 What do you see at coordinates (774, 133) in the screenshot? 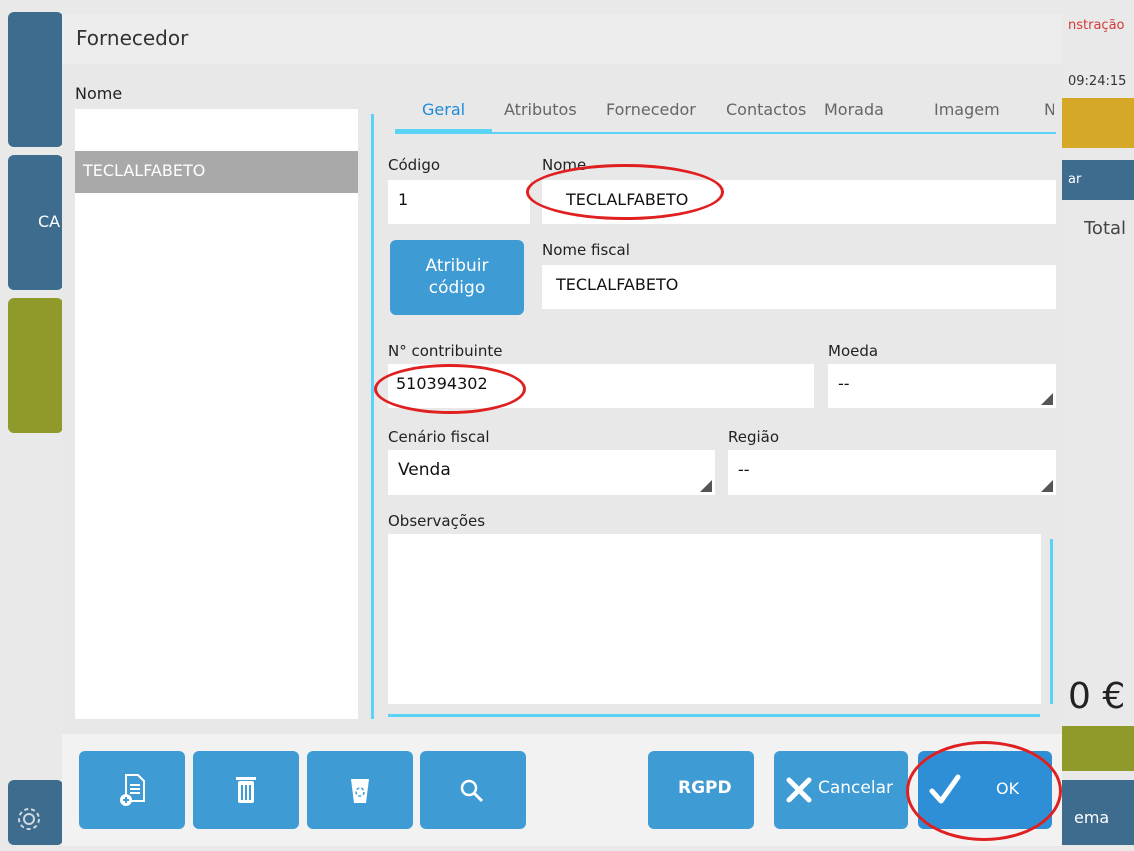
I see `tabs-baseline` at bounding box center [774, 133].